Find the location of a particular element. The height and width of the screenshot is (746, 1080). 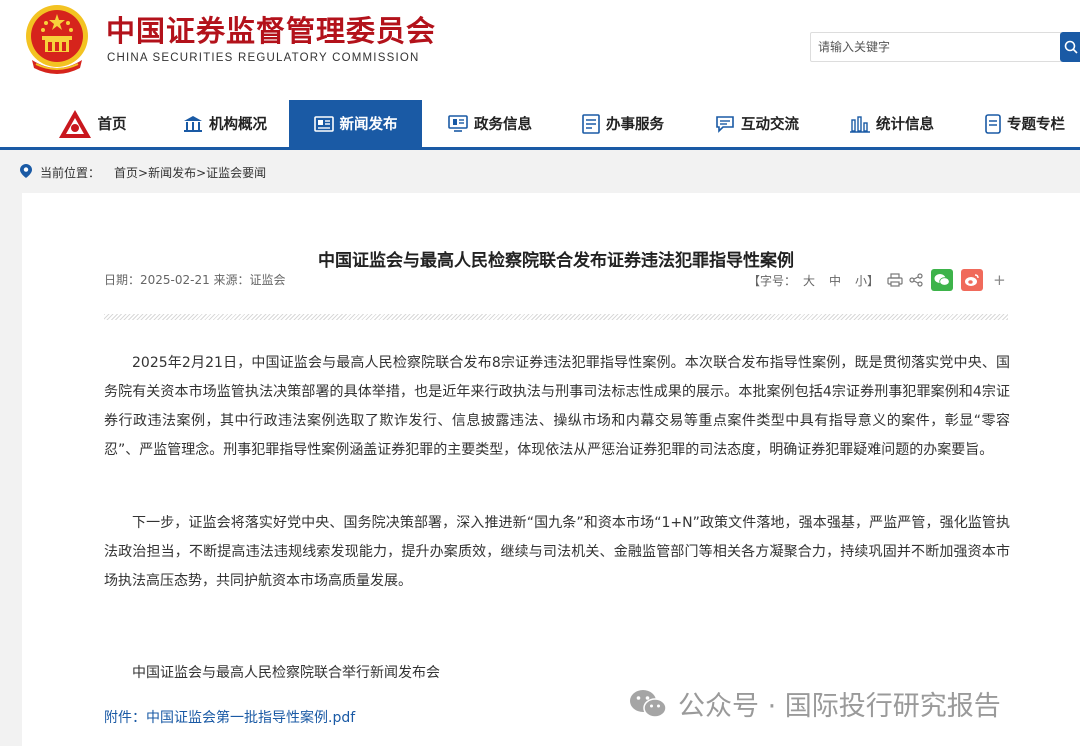

wechat-share-icon is located at coordinates (942, 280).